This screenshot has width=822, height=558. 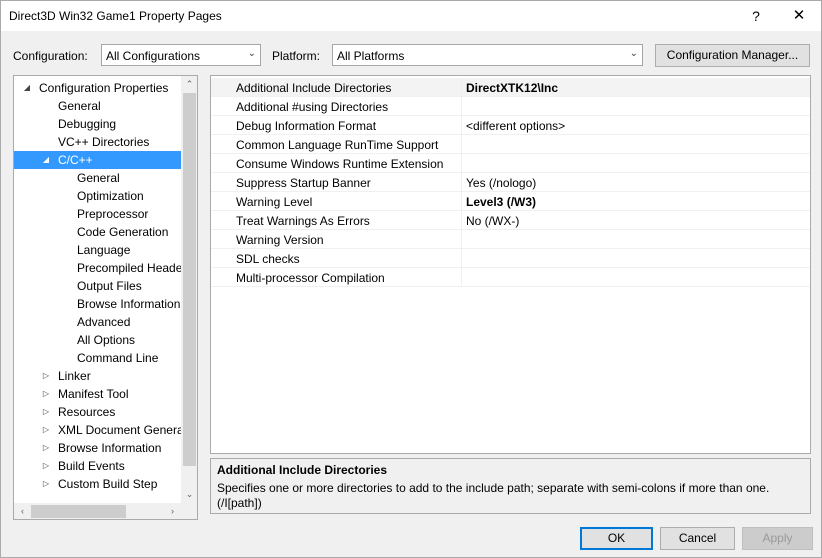 What do you see at coordinates (181, 55) in the screenshot?
I see `configuration-select: All Configurations ⌄` at bounding box center [181, 55].